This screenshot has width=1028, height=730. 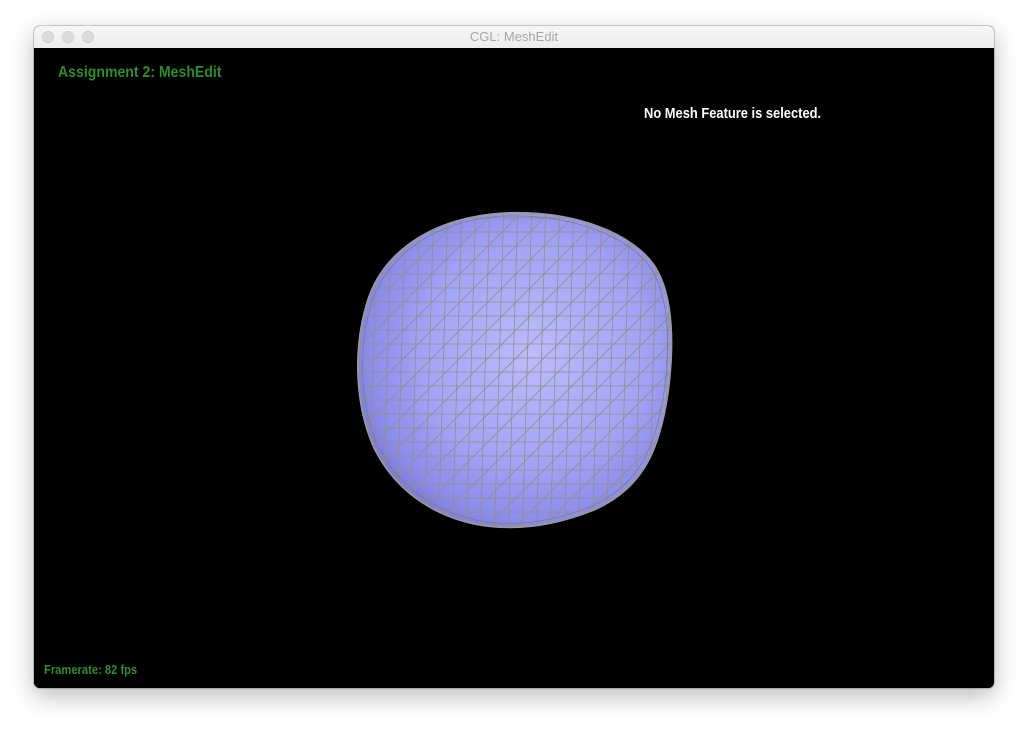 I want to click on framerate-value: 82 fps, so click(x=121, y=669).